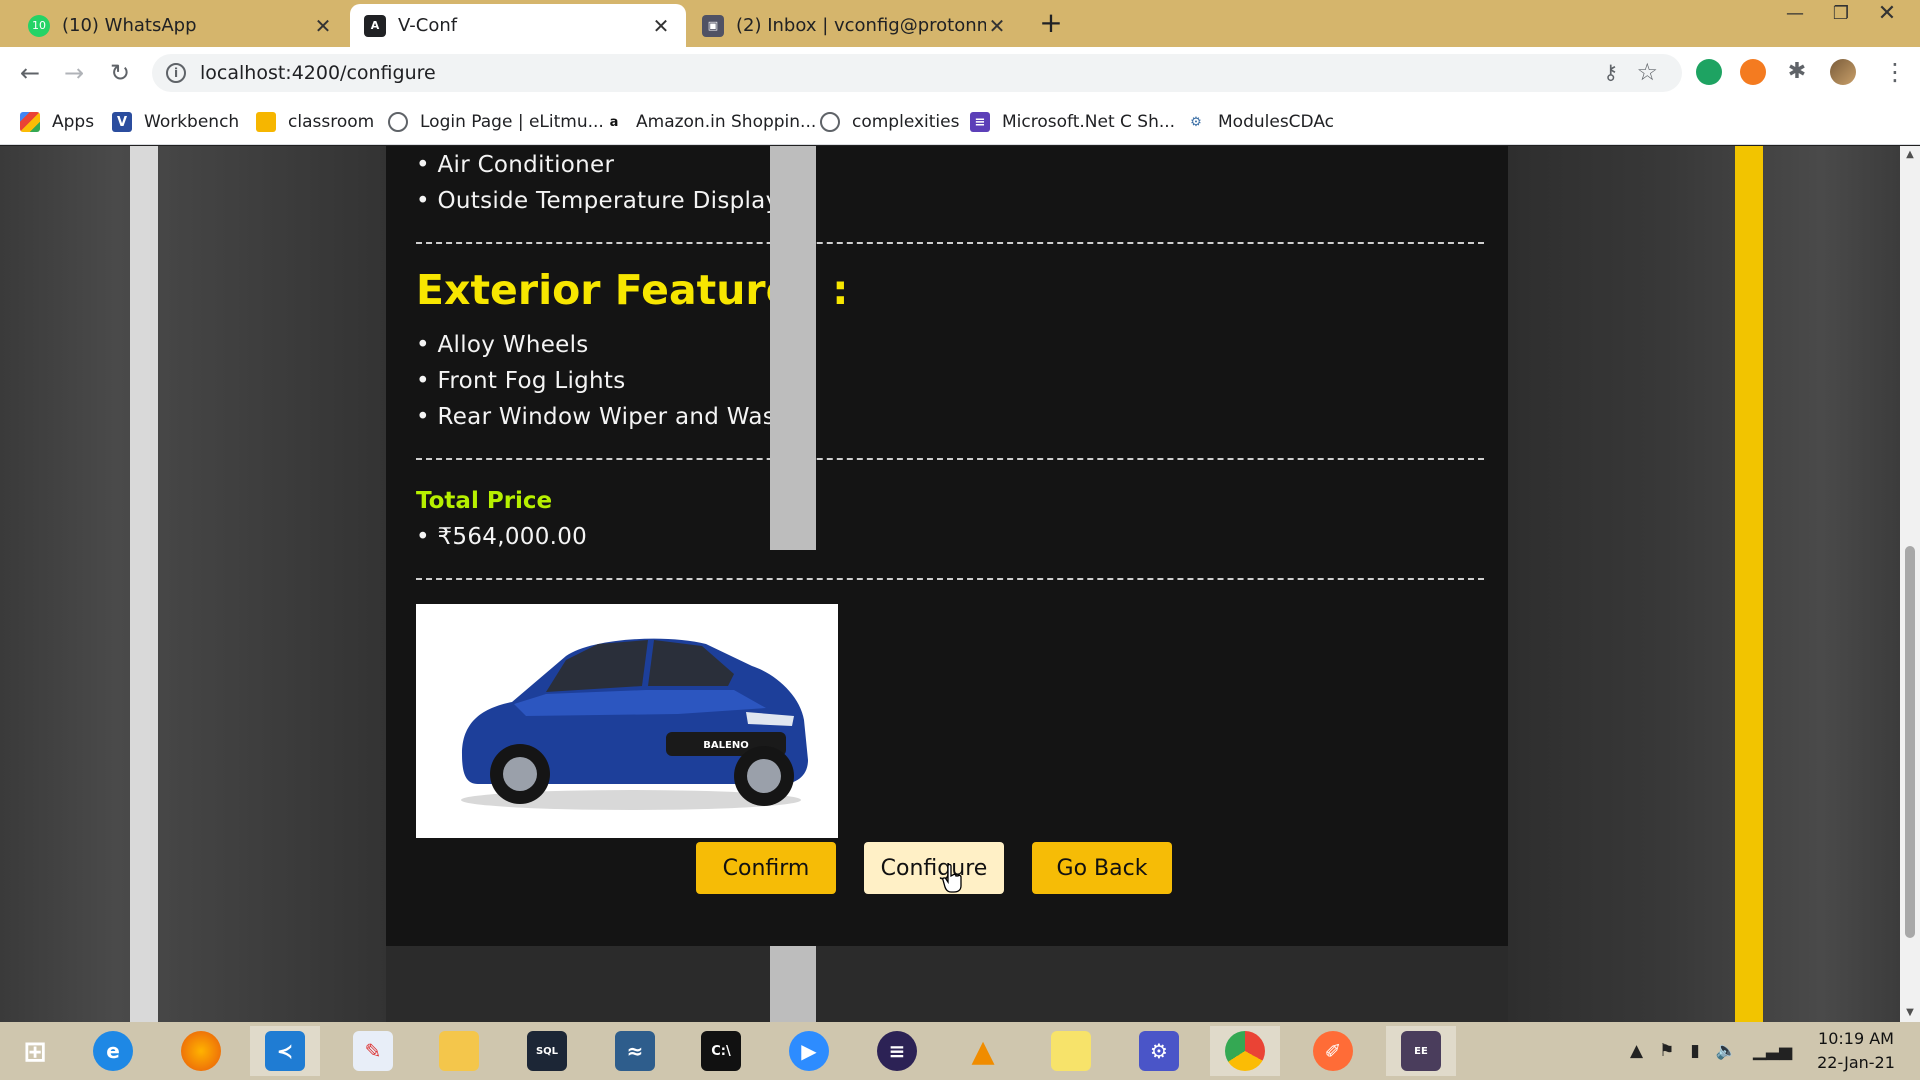 Image resolution: width=1920 pixels, height=1080 pixels. Describe the element at coordinates (1636, 1051) in the screenshot. I see `show-hidden-icons-icon: ▲` at that location.